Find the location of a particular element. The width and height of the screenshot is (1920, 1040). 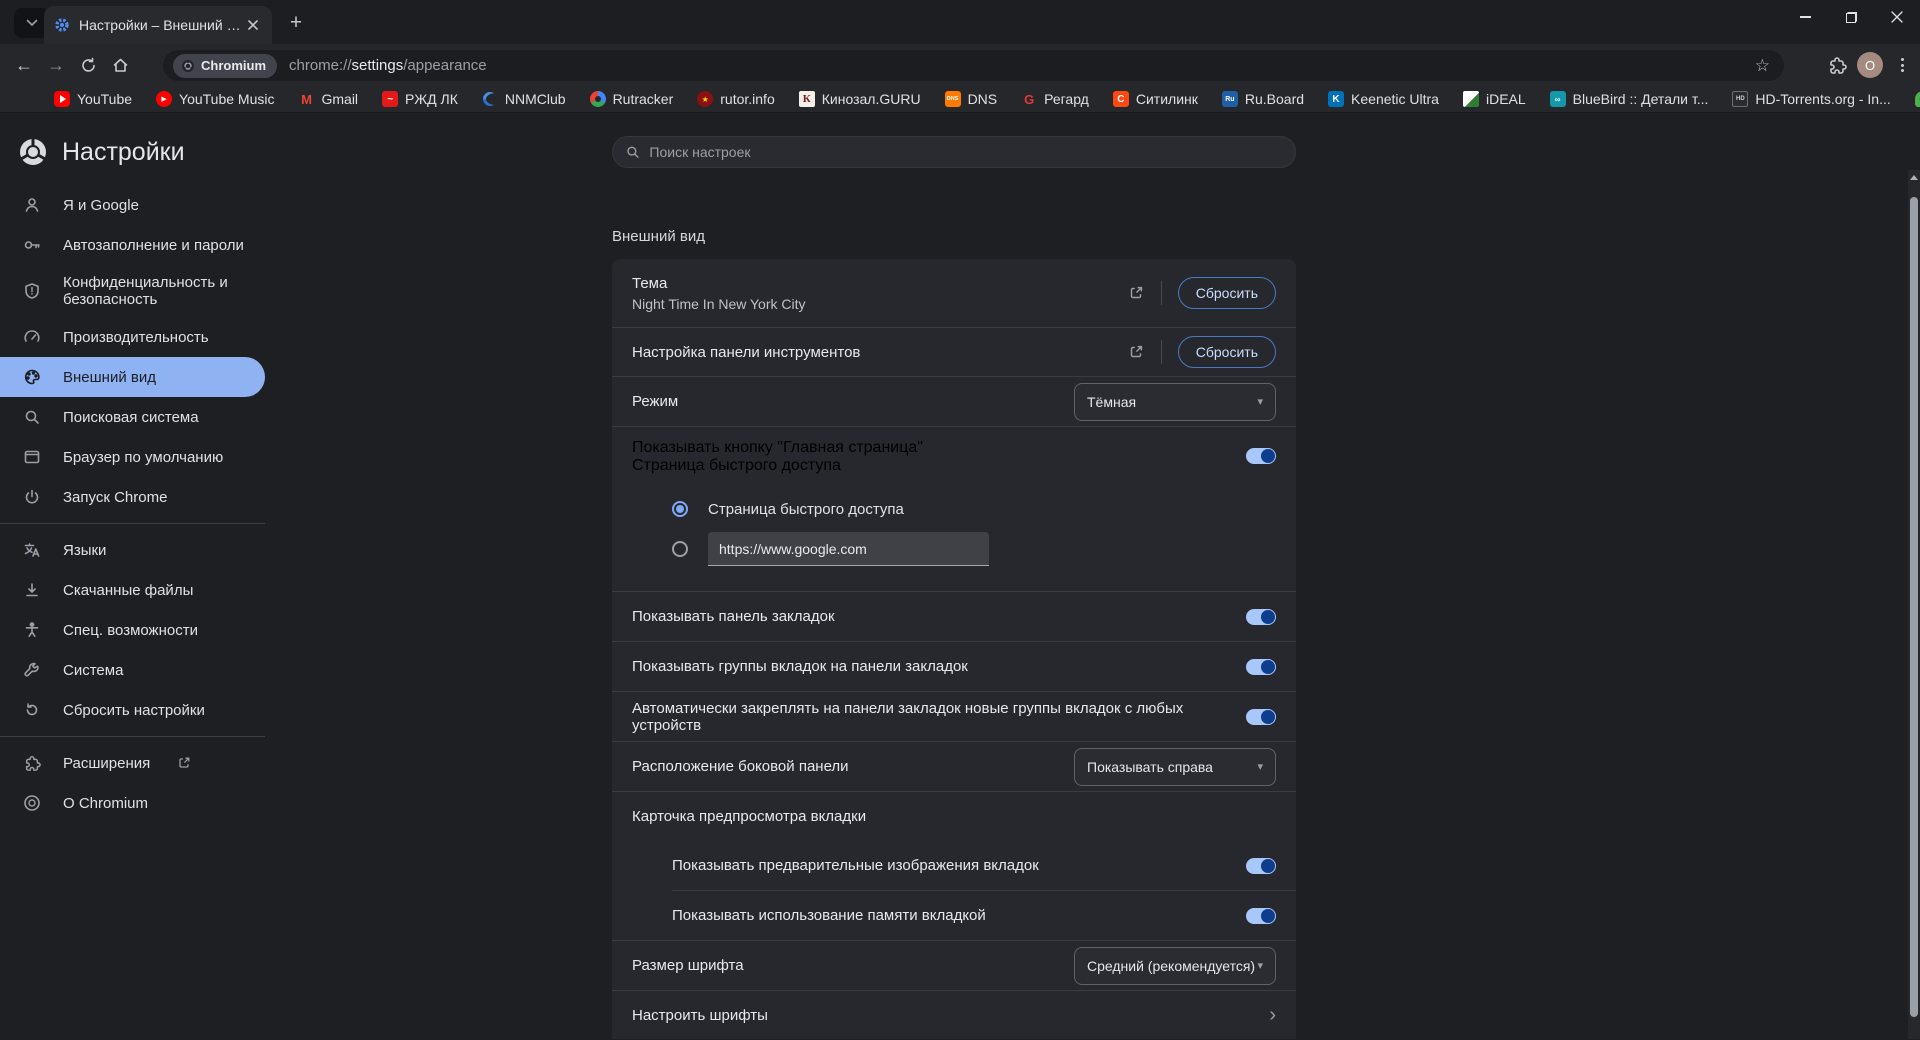

sidebar-item-privacy: Конфиденциальность и безопасность is located at coordinates (132, 291).